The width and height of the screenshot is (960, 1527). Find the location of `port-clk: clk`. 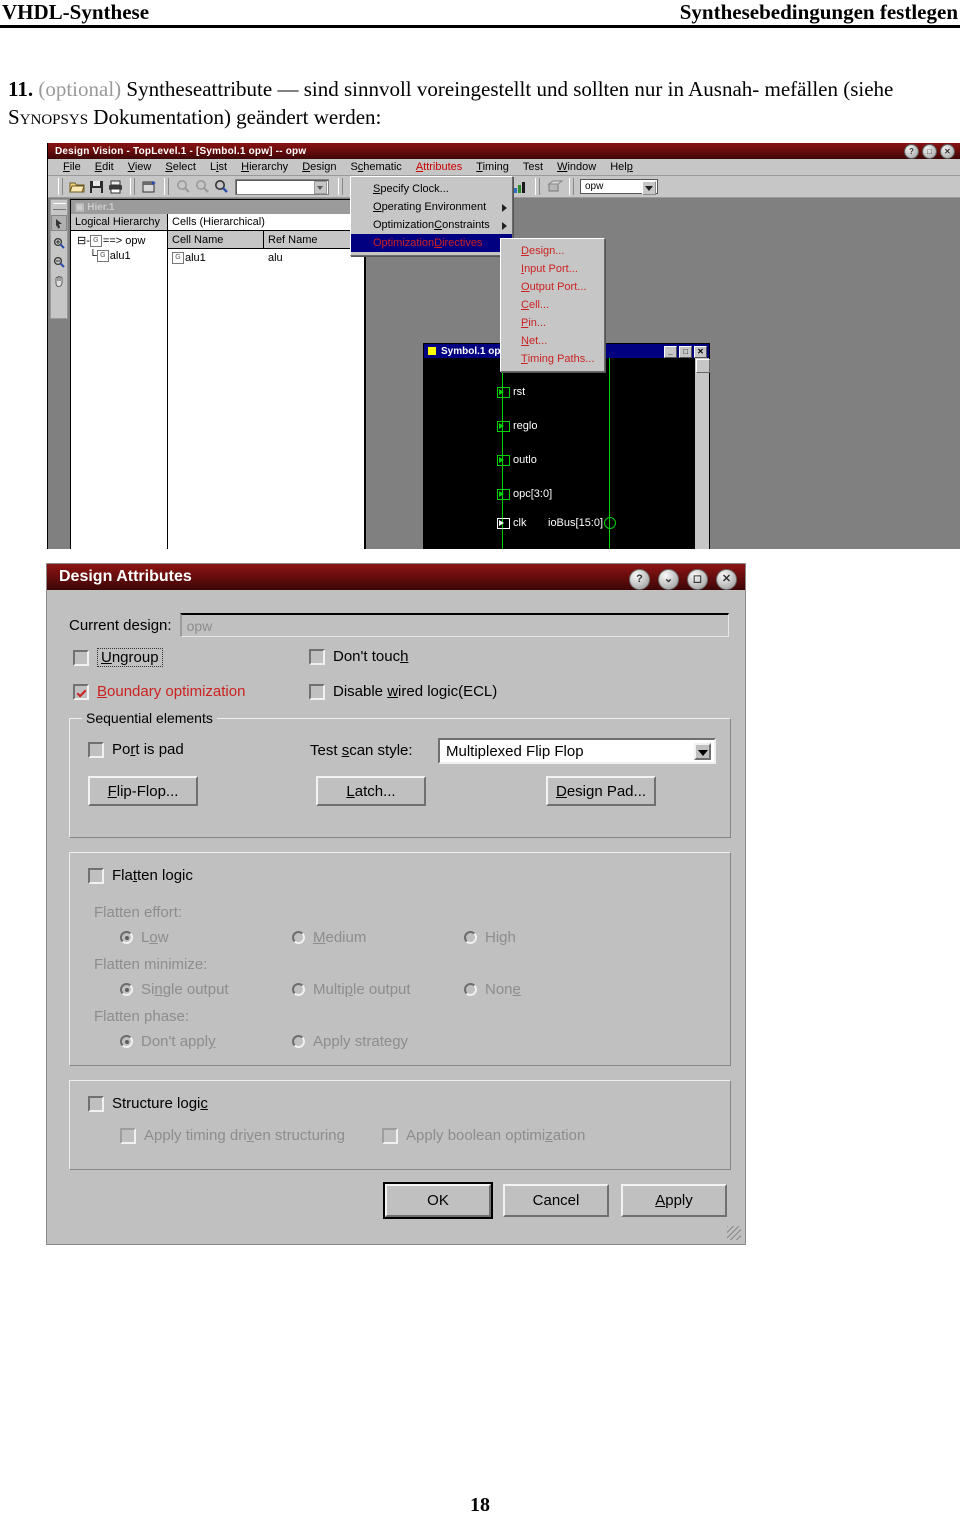

port-clk: clk is located at coordinates (511, 523).